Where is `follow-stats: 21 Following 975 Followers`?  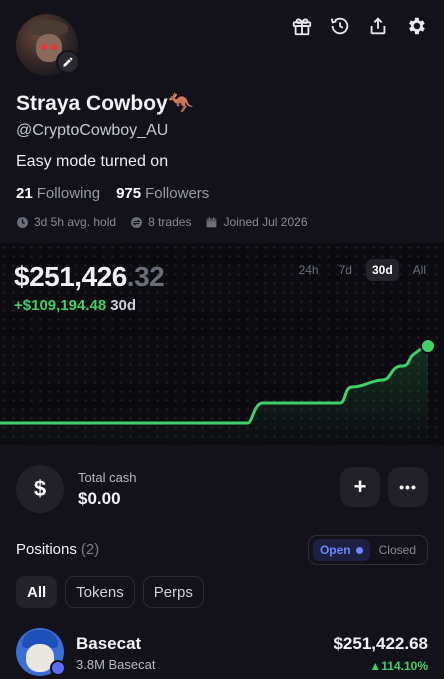
follow-stats: 21 Following 975 Followers is located at coordinates (112, 193).